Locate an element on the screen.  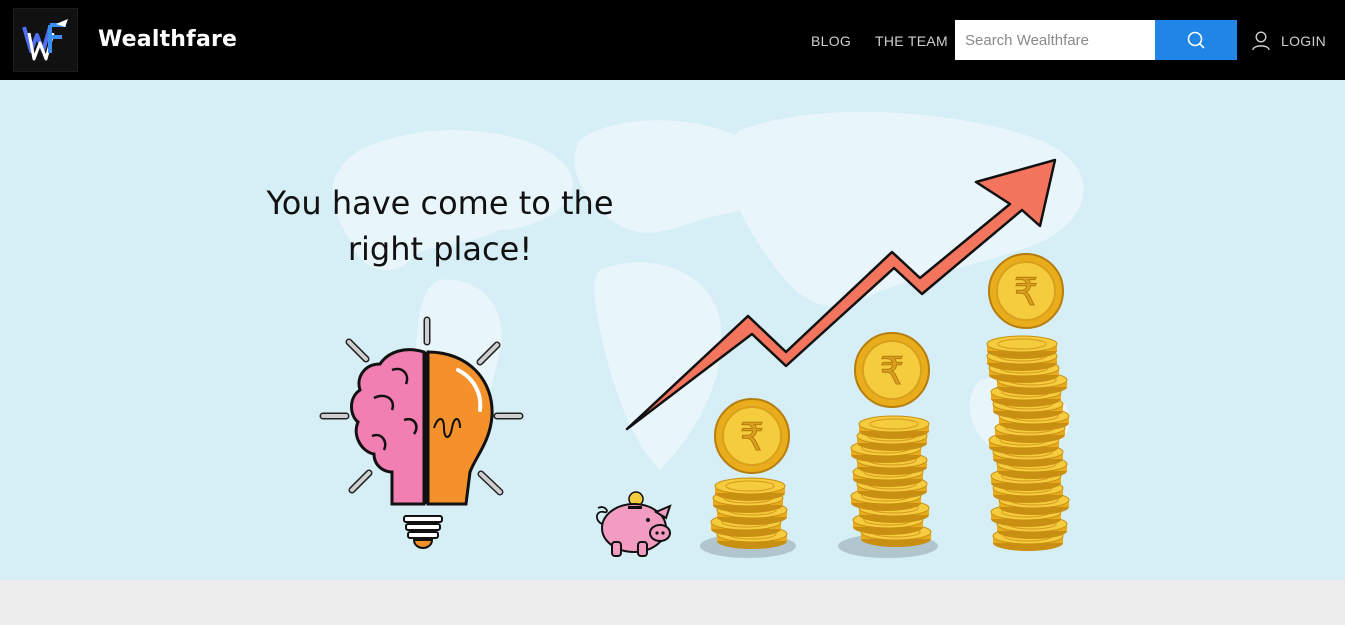
login-label: LOGIN is located at coordinates (1304, 41).